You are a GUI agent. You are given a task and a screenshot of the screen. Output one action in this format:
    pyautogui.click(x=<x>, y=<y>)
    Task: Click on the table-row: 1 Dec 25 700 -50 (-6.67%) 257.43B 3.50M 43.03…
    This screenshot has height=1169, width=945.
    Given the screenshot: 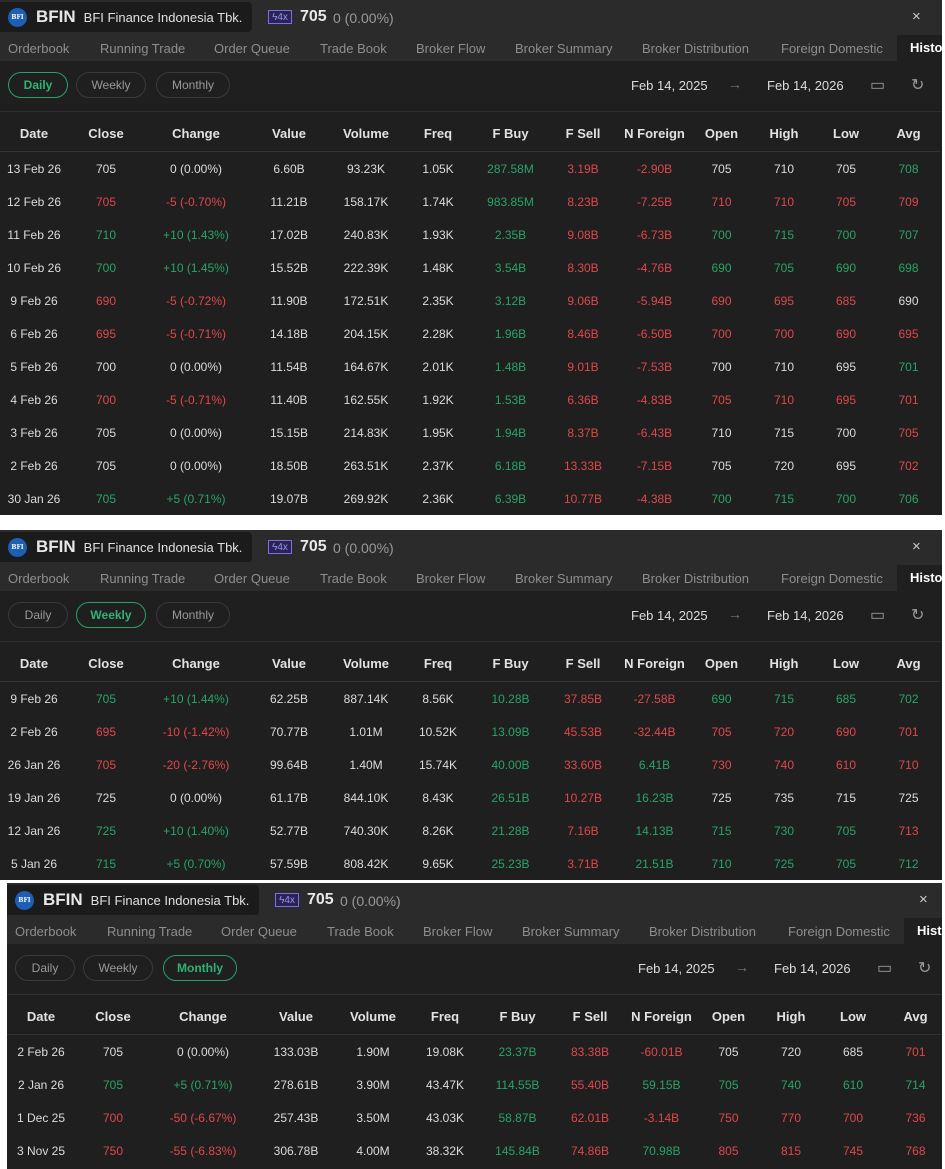 What is the action you would take?
    pyautogui.click(x=474, y=1117)
    